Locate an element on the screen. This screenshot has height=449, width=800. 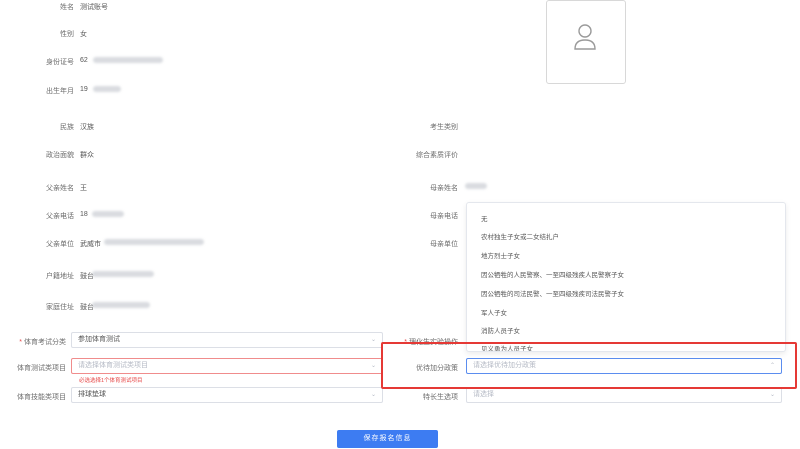
ethnicity-value: 汉族 is located at coordinates (87, 127).